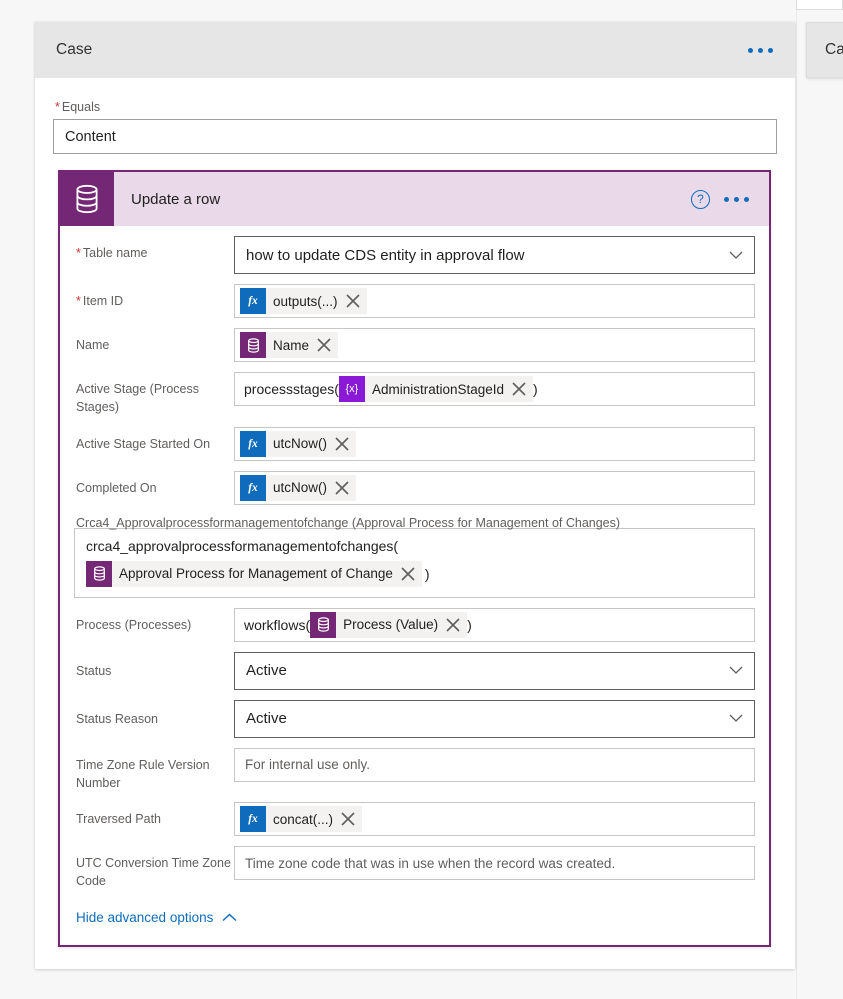 The height and width of the screenshot is (999, 843). I want to click on label-text: Item ID, so click(103, 301).